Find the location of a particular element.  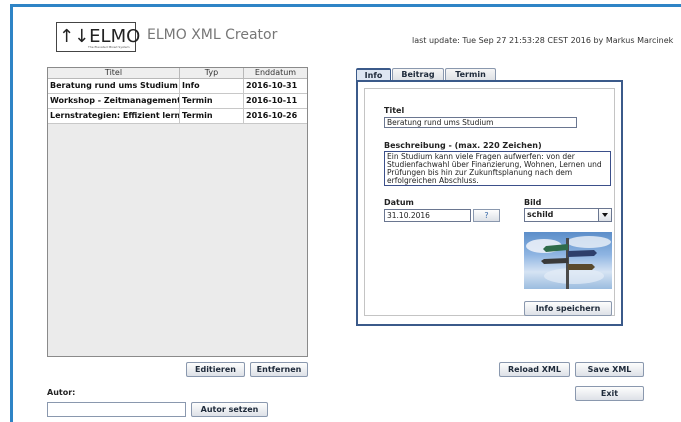

signpost-icon is located at coordinates (568, 262).